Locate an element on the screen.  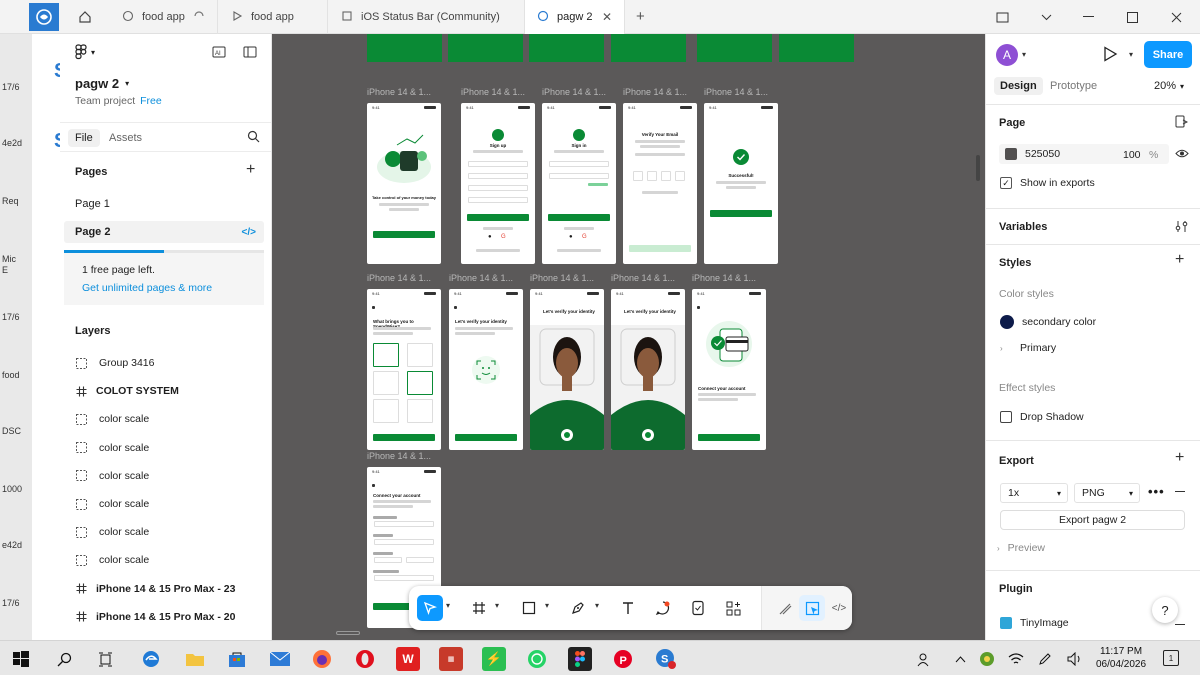
remove-plugin-icon is located at coordinates (1180, 624).